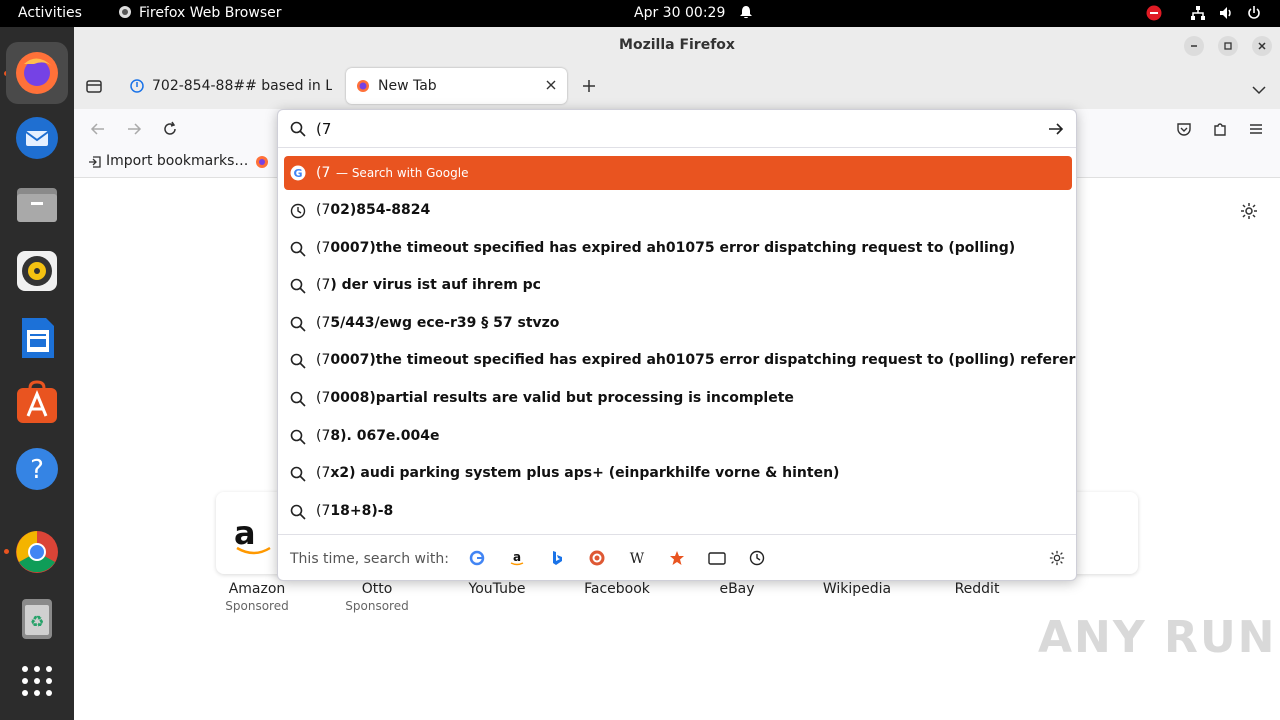 The image size is (1280, 720). I want to click on extensions-button, so click(1220, 131).